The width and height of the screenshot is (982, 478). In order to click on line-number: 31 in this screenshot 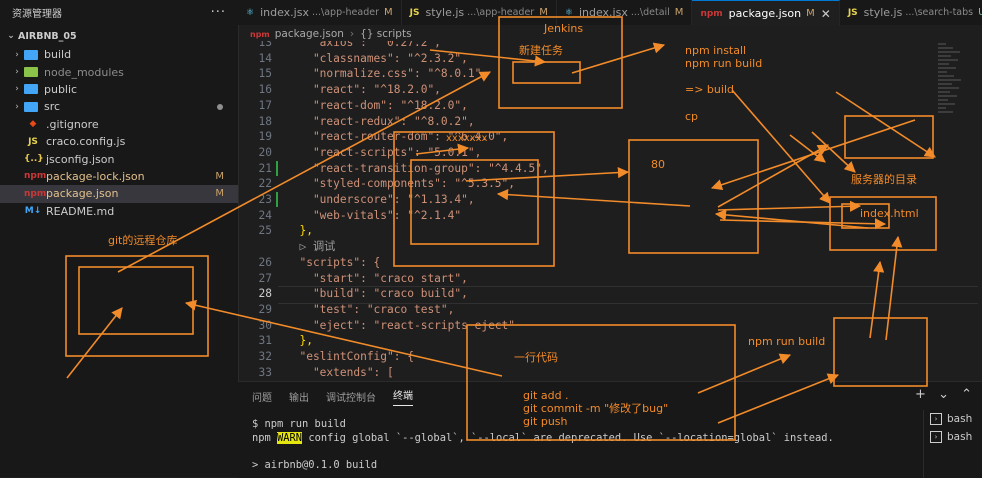, I will do `click(265, 341)`.